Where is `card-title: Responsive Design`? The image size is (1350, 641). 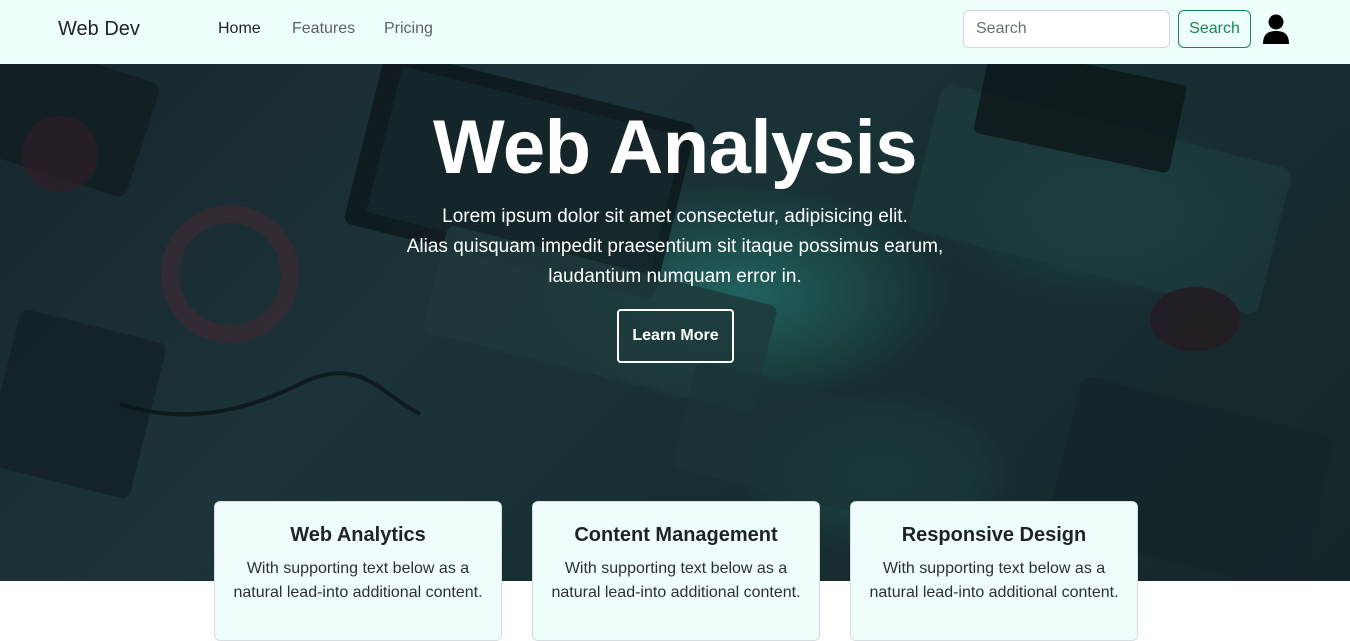
card-title: Responsive Design is located at coordinates (994, 535).